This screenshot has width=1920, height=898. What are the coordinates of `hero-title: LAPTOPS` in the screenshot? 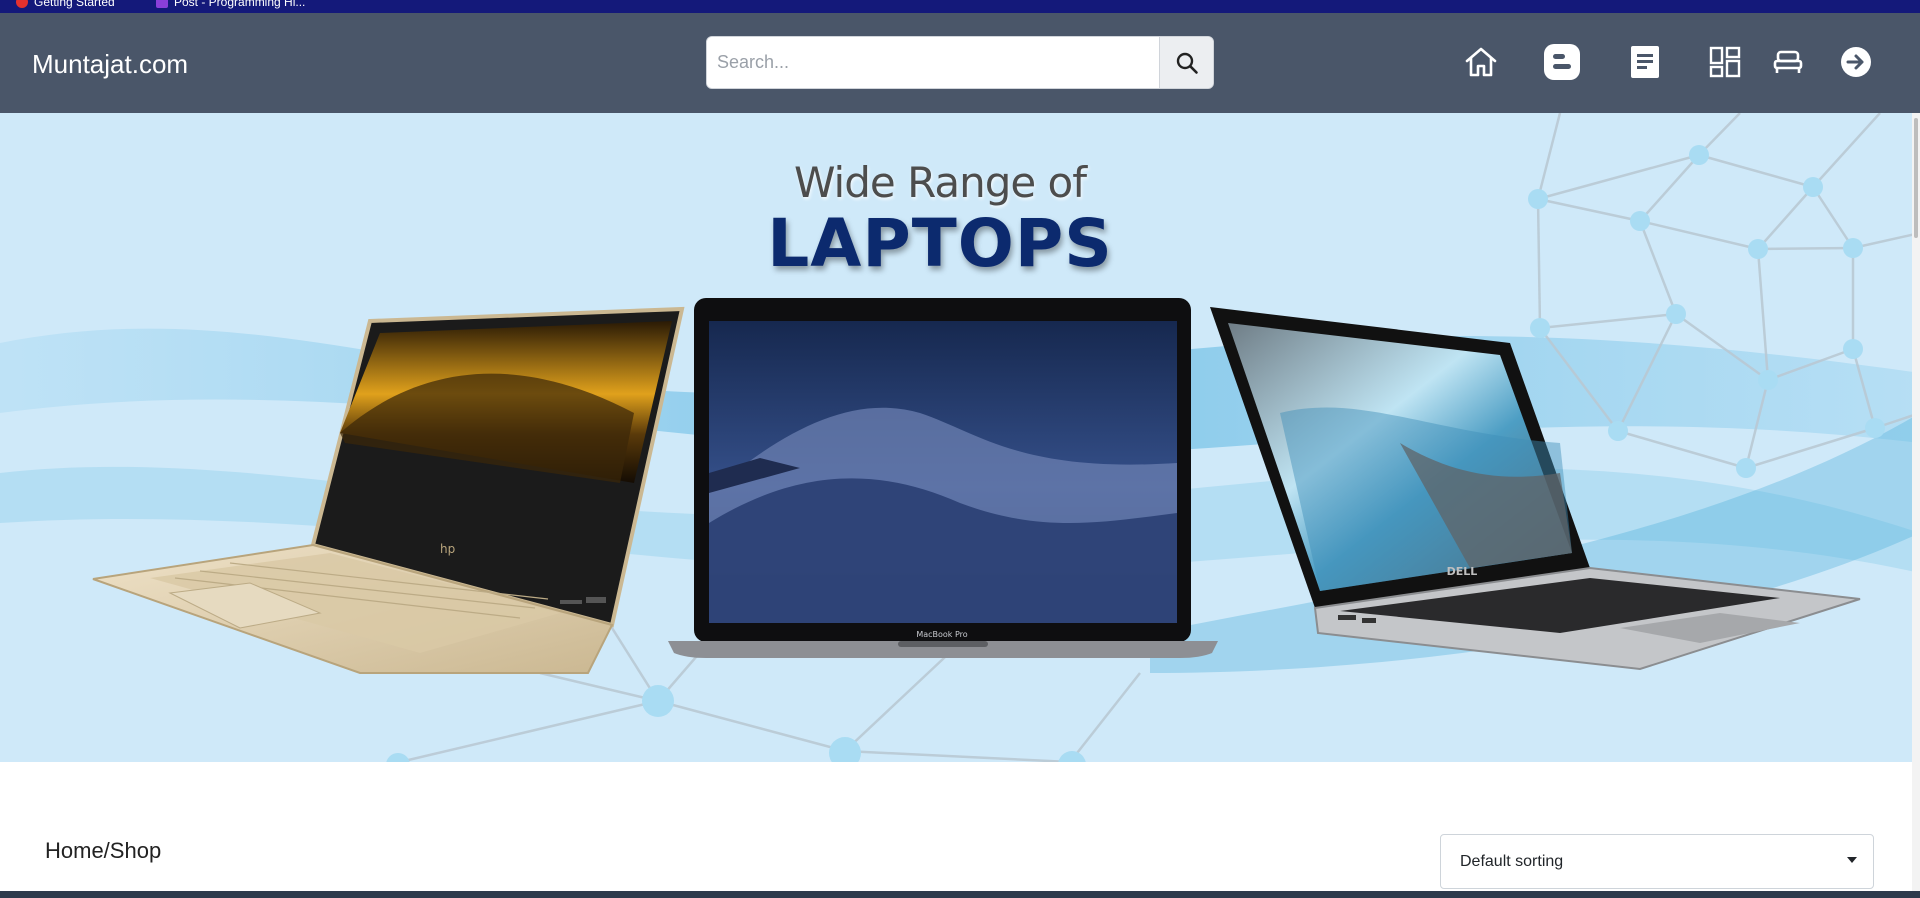 It's located at (940, 243).